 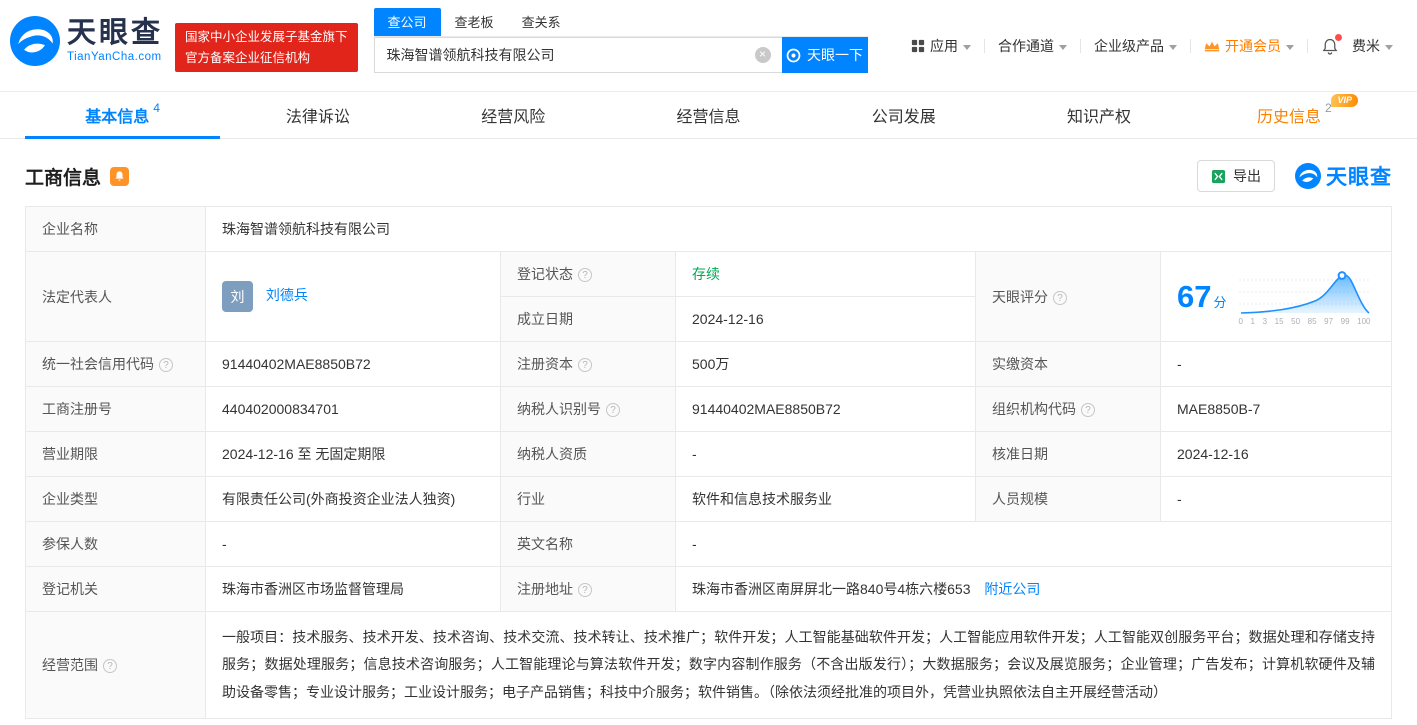 I want to click on reg-number-label: 工商注册号, so click(x=115, y=409).